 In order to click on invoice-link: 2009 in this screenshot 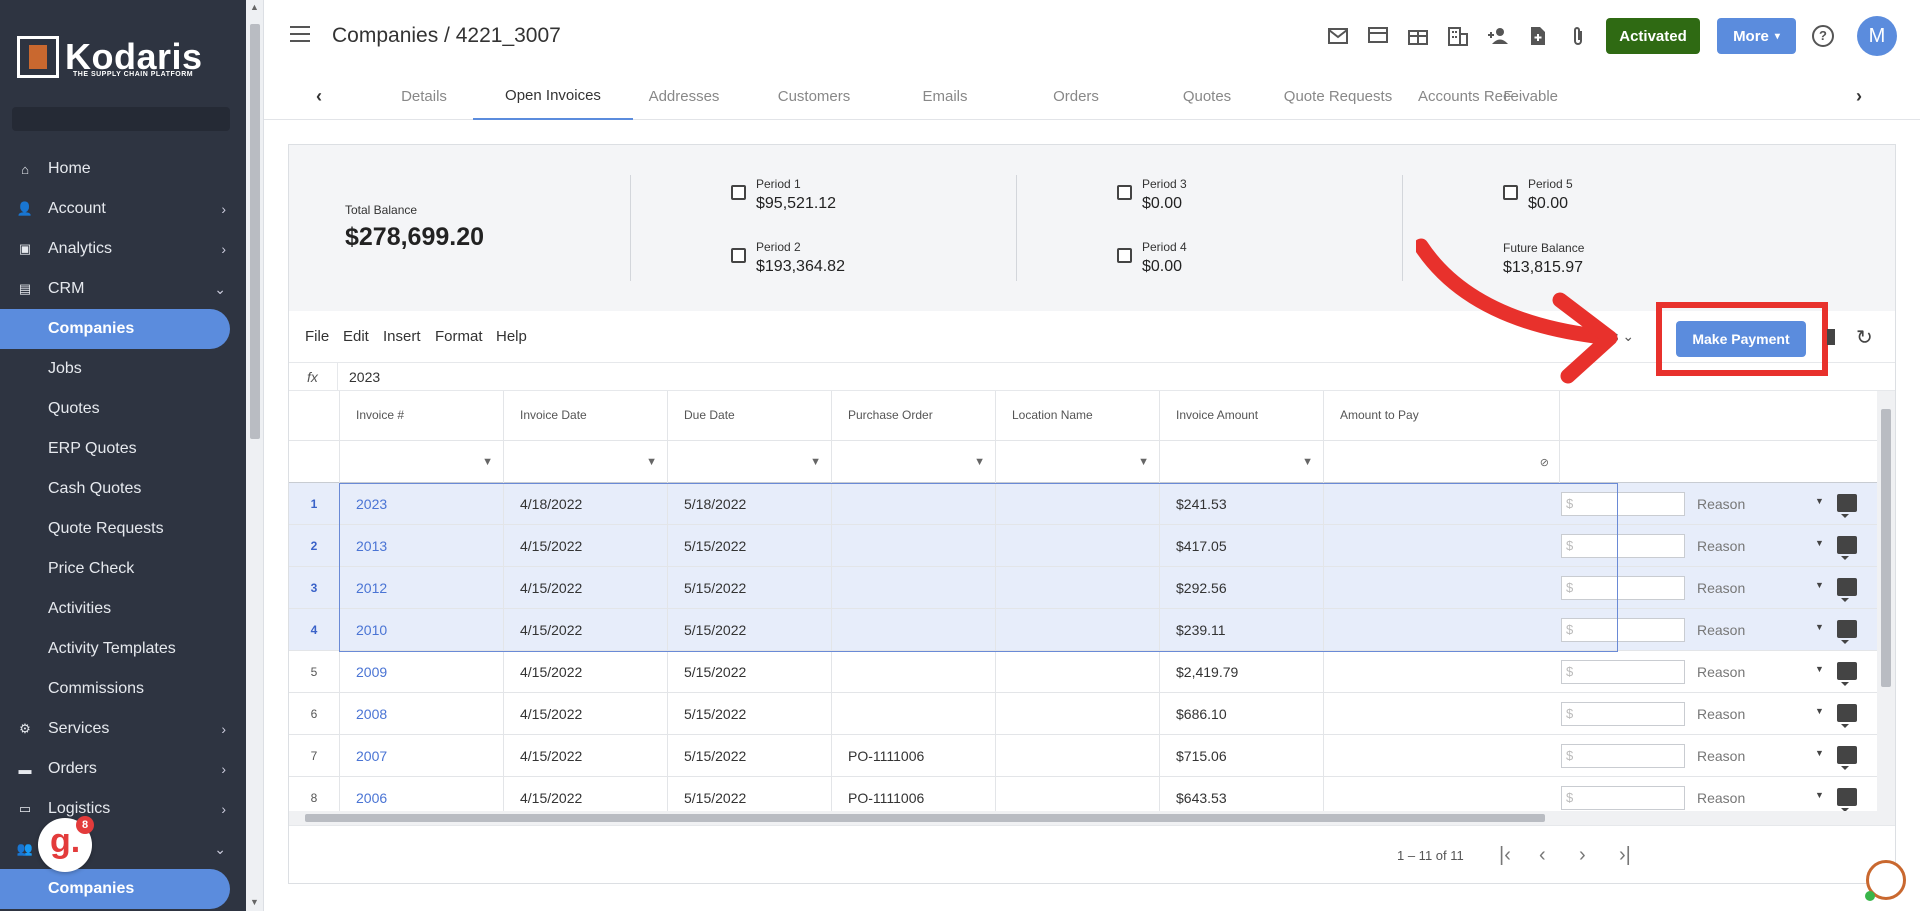, I will do `click(421, 672)`.